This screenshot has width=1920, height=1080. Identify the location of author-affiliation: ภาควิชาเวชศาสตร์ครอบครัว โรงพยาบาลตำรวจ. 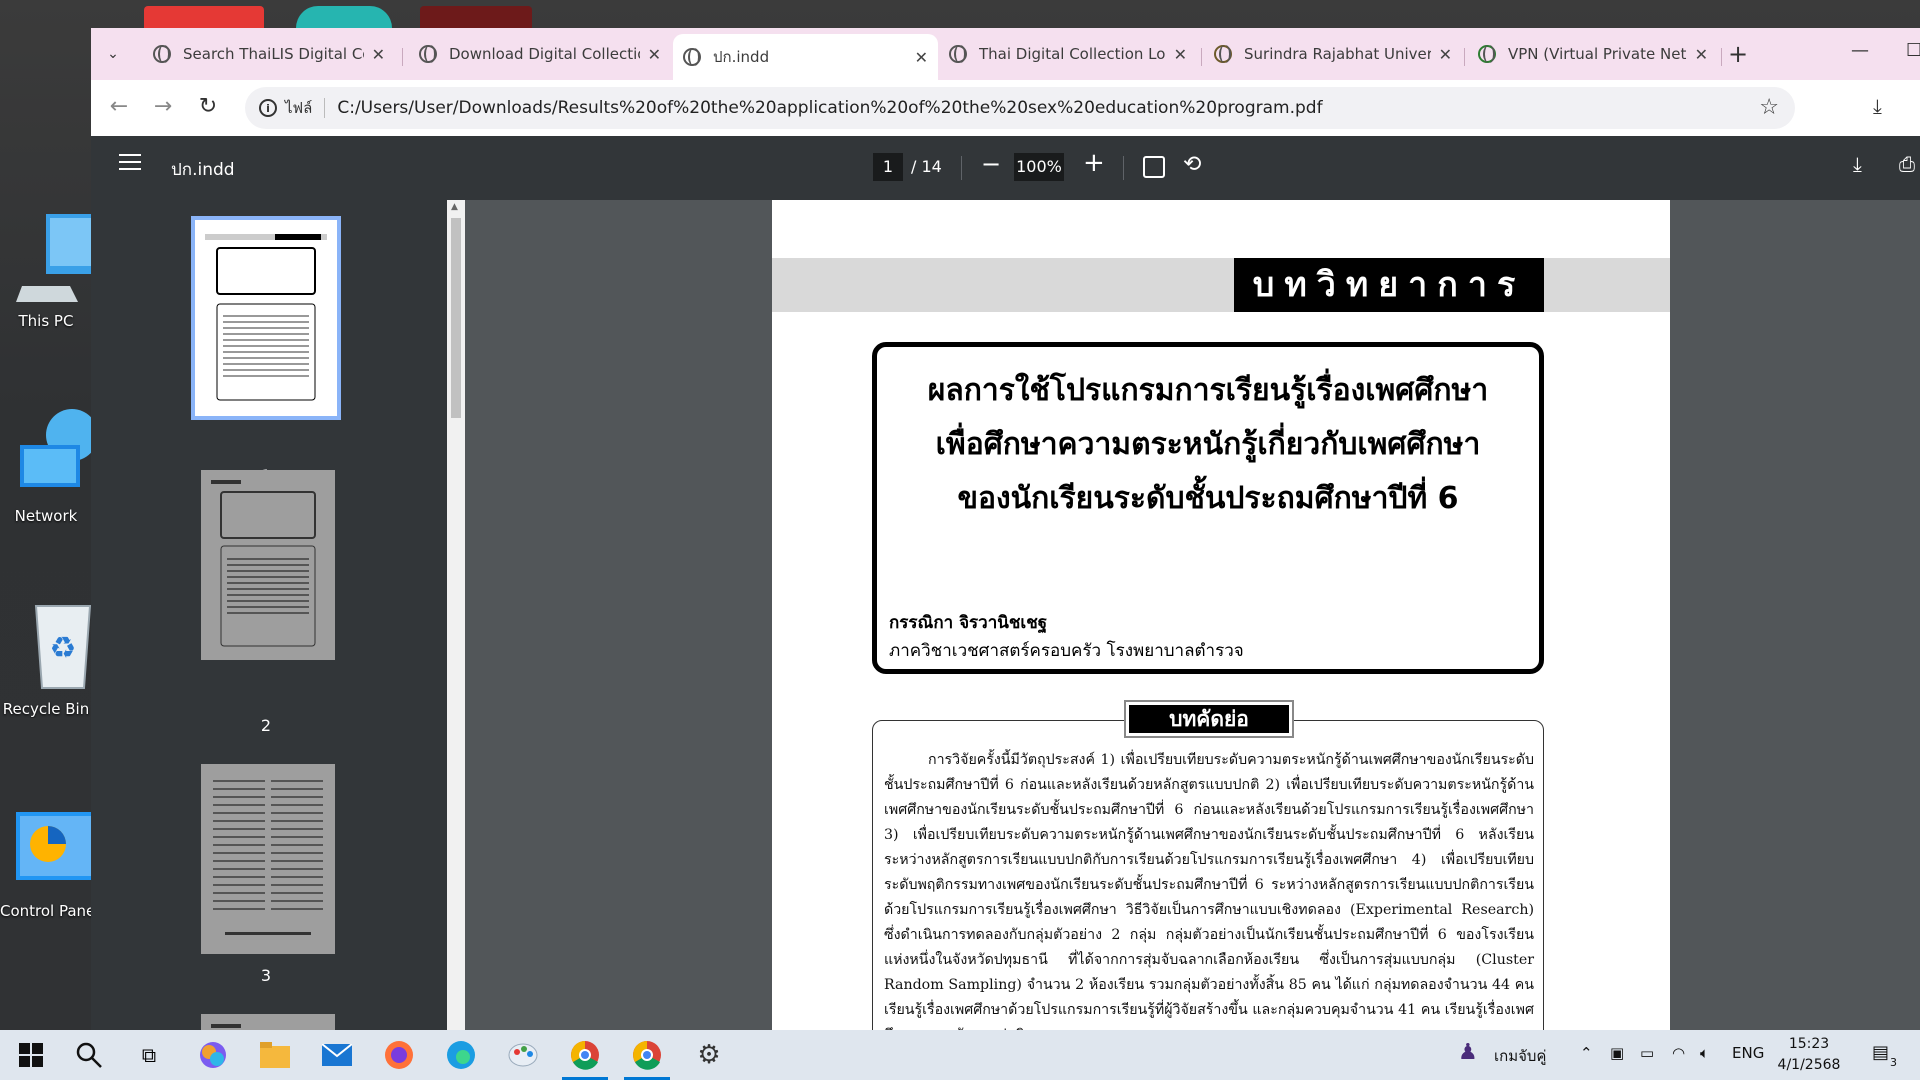
(1066, 651).